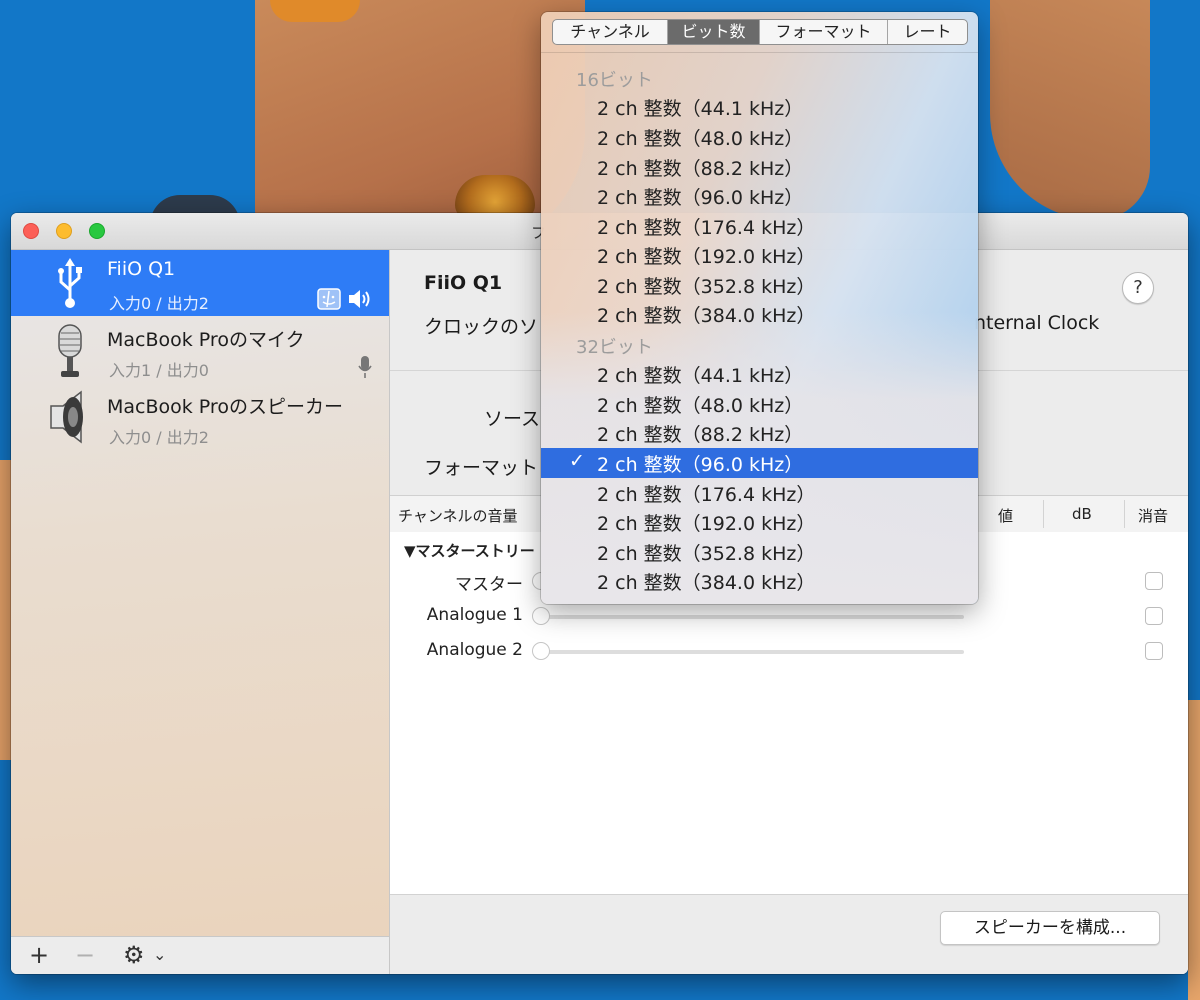  I want to click on menu-item-32bit-192-0: 2 ch 整数（192.0 kHz）, so click(759, 522).